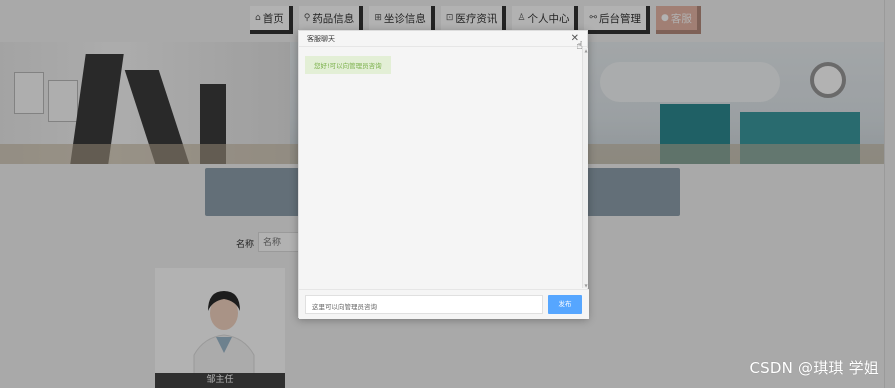  What do you see at coordinates (565, 304) in the screenshot?
I see `send-button: 发布` at bounding box center [565, 304].